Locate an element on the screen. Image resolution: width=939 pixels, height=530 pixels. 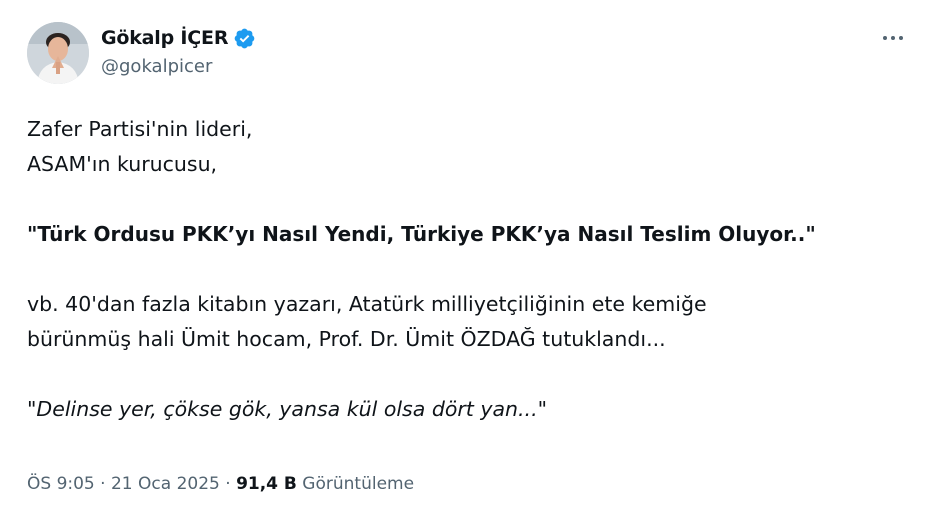
name-row: Gökalp İÇER is located at coordinates (178, 38).